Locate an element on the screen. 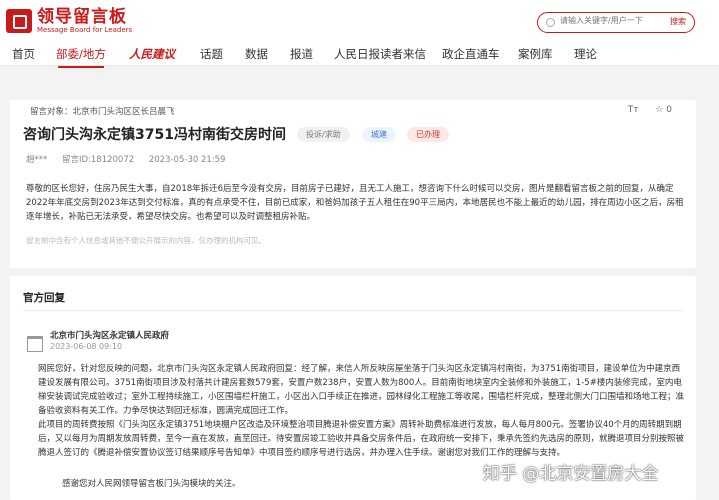 The width and height of the screenshot is (719, 500). nav-item-reports: 报道 is located at coordinates (301, 54).